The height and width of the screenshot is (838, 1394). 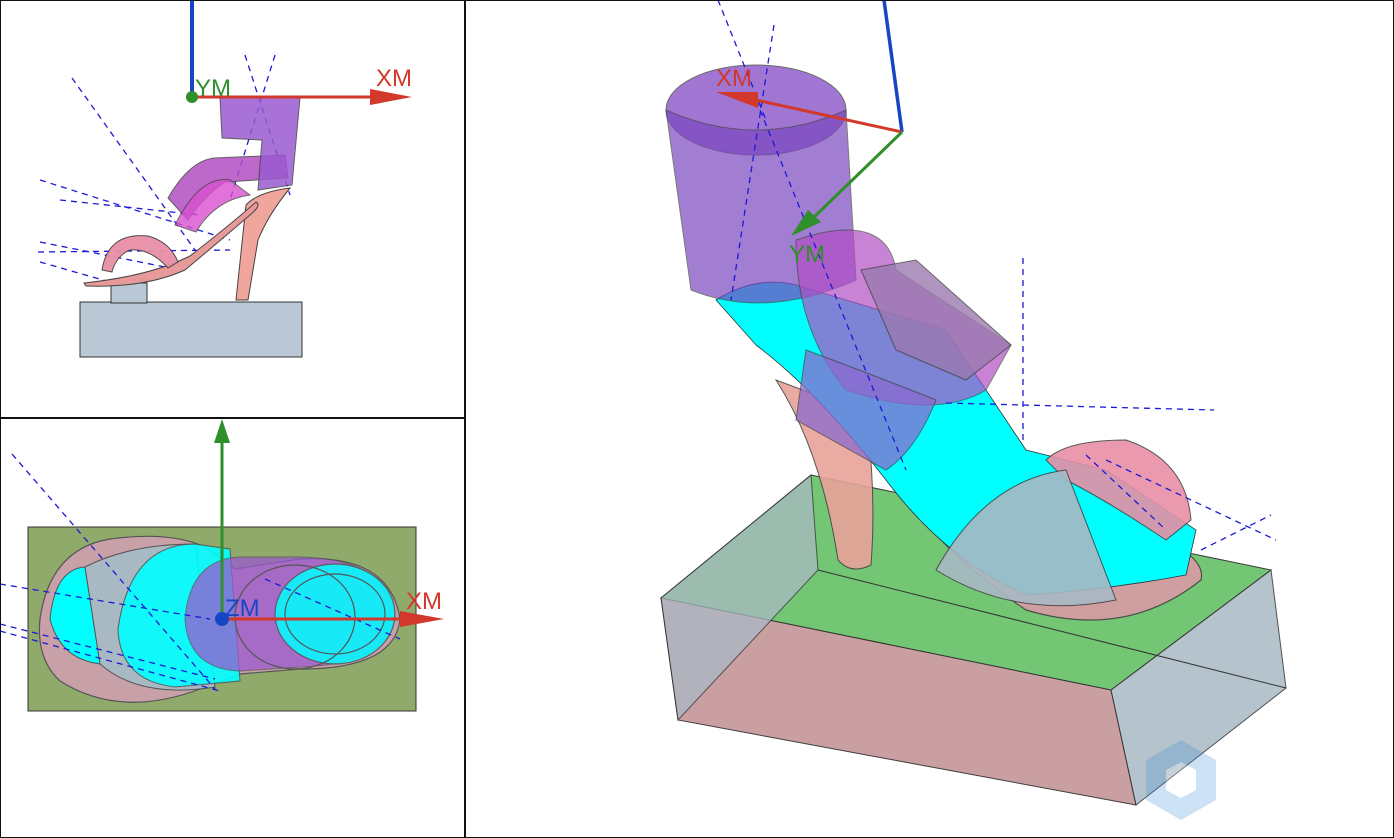 I want to click on fixture-block, so click(x=191, y=329).